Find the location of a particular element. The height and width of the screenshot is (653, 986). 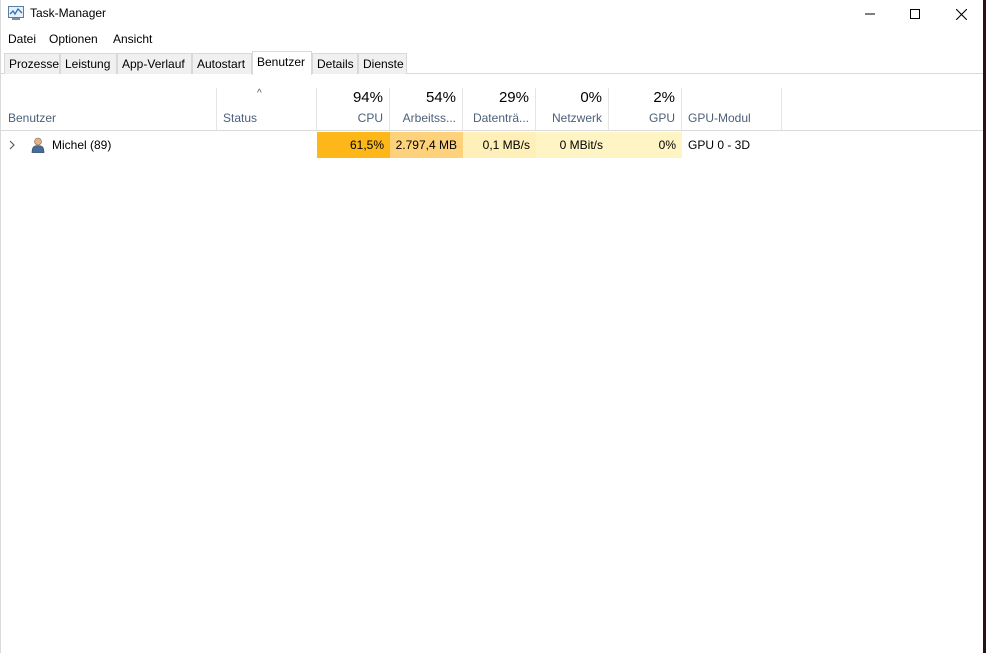

minimize-button is located at coordinates (870, 14).